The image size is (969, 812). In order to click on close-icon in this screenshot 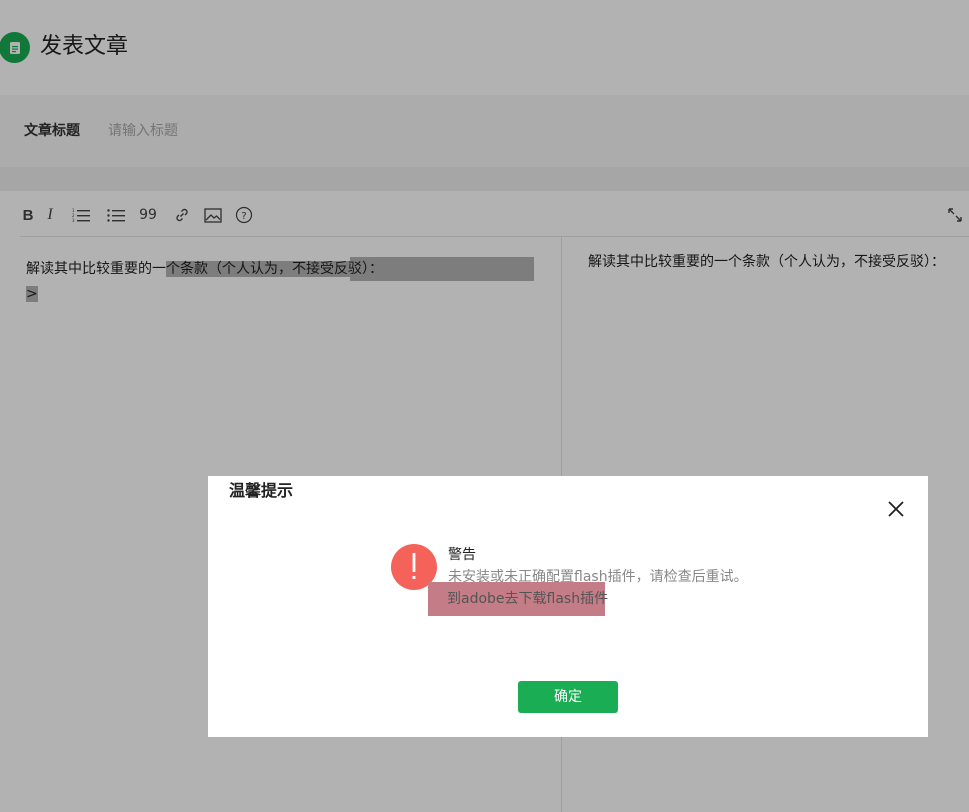, I will do `click(896, 509)`.